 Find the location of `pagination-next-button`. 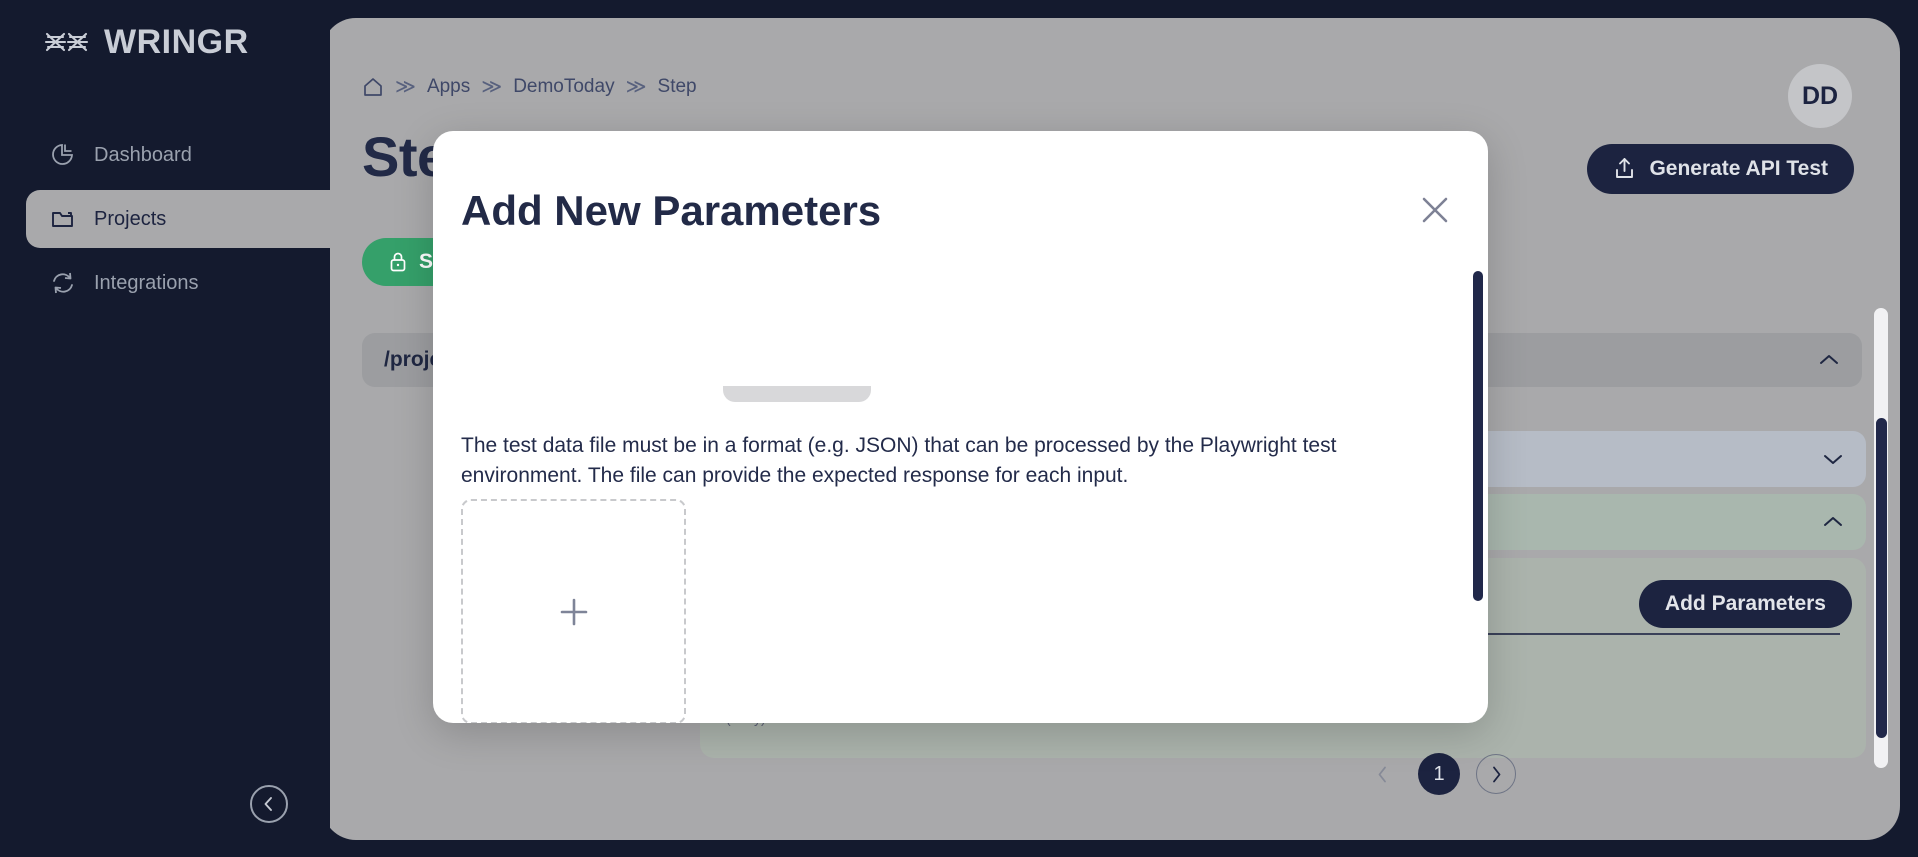

pagination-next-button is located at coordinates (1496, 774).